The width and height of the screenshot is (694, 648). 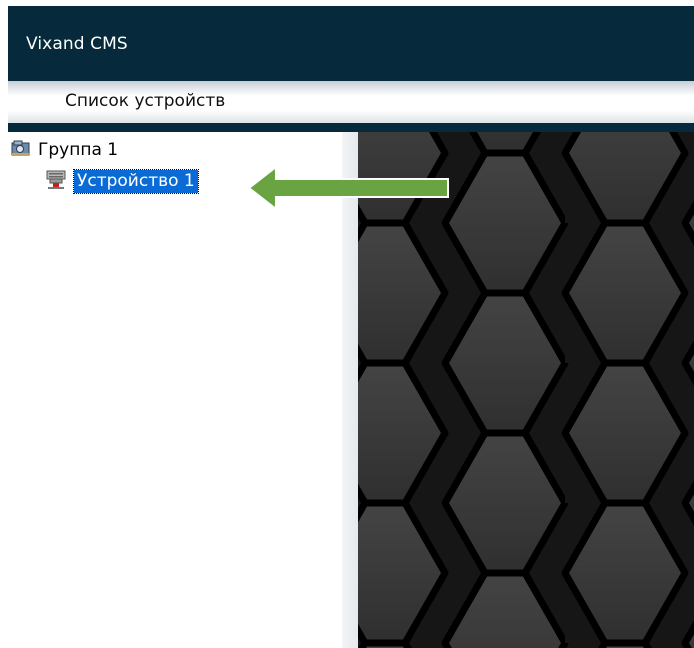 What do you see at coordinates (77, 44) in the screenshot?
I see `app-title: Vixand CMS` at bounding box center [77, 44].